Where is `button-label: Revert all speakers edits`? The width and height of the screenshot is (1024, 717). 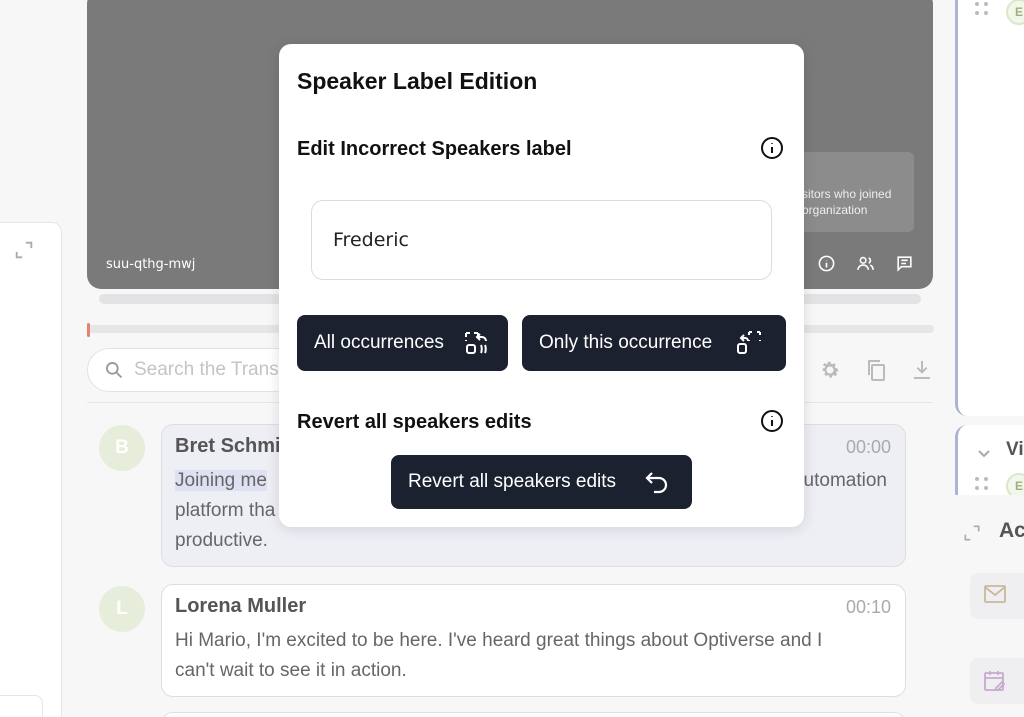
button-label: Revert all speakers edits is located at coordinates (512, 481).